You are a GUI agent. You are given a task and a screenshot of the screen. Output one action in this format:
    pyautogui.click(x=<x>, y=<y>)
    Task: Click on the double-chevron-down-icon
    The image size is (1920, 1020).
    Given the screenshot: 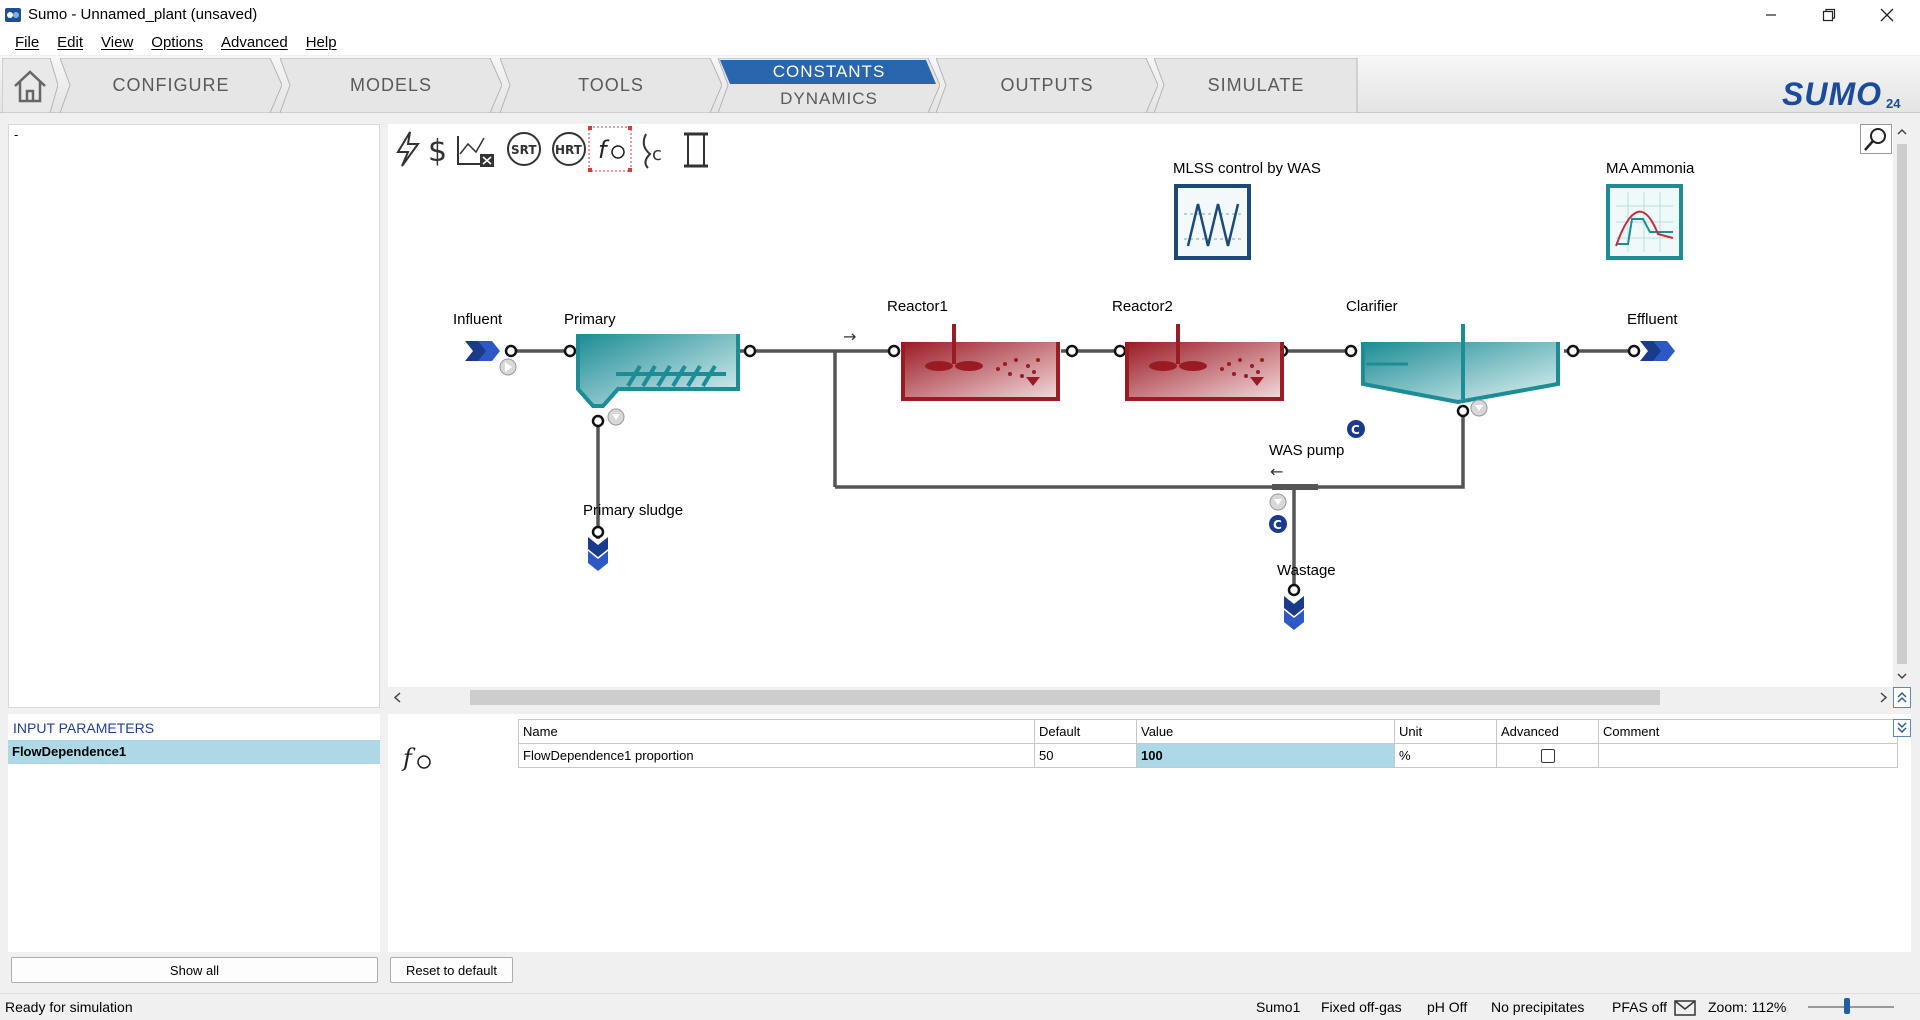 What is the action you would take?
    pyautogui.click(x=1902, y=728)
    